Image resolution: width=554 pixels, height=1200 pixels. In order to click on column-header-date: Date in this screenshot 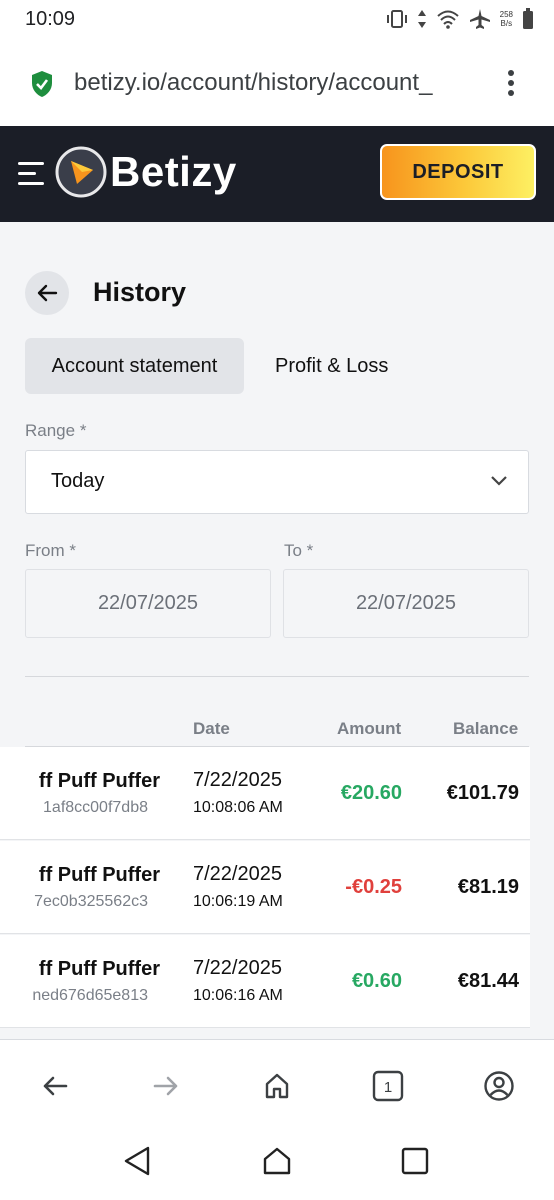, I will do `click(211, 728)`.